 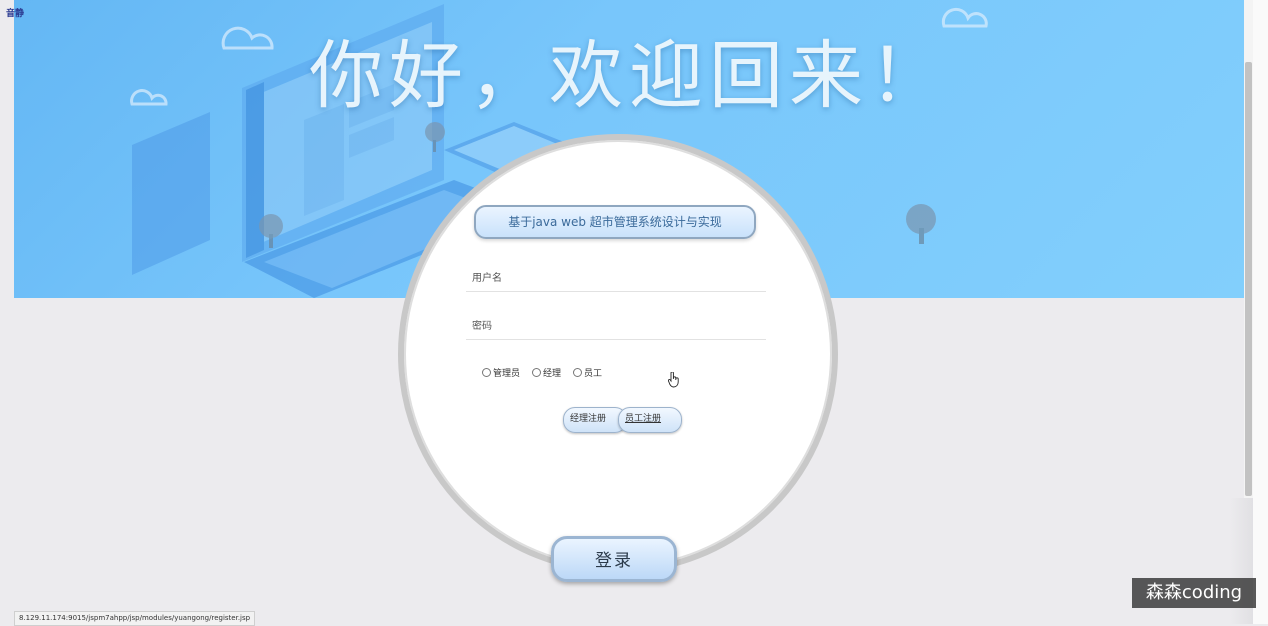 What do you see at coordinates (615, 222) in the screenshot?
I see `system-name-badge: 基于java web 超市管理系统设计与实现` at bounding box center [615, 222].